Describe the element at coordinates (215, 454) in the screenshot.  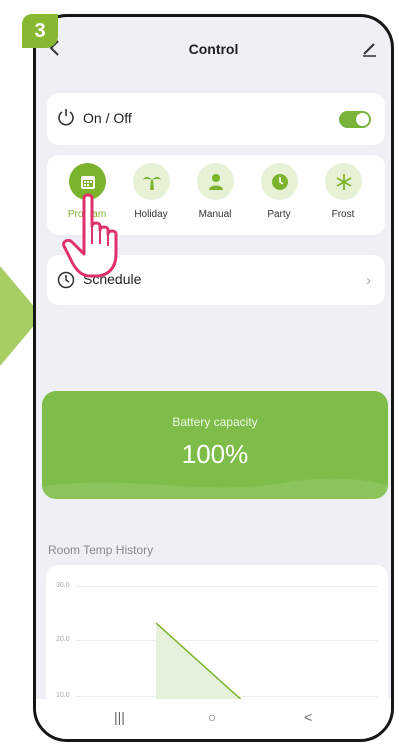
I see `battery-value: 100%` at that location.